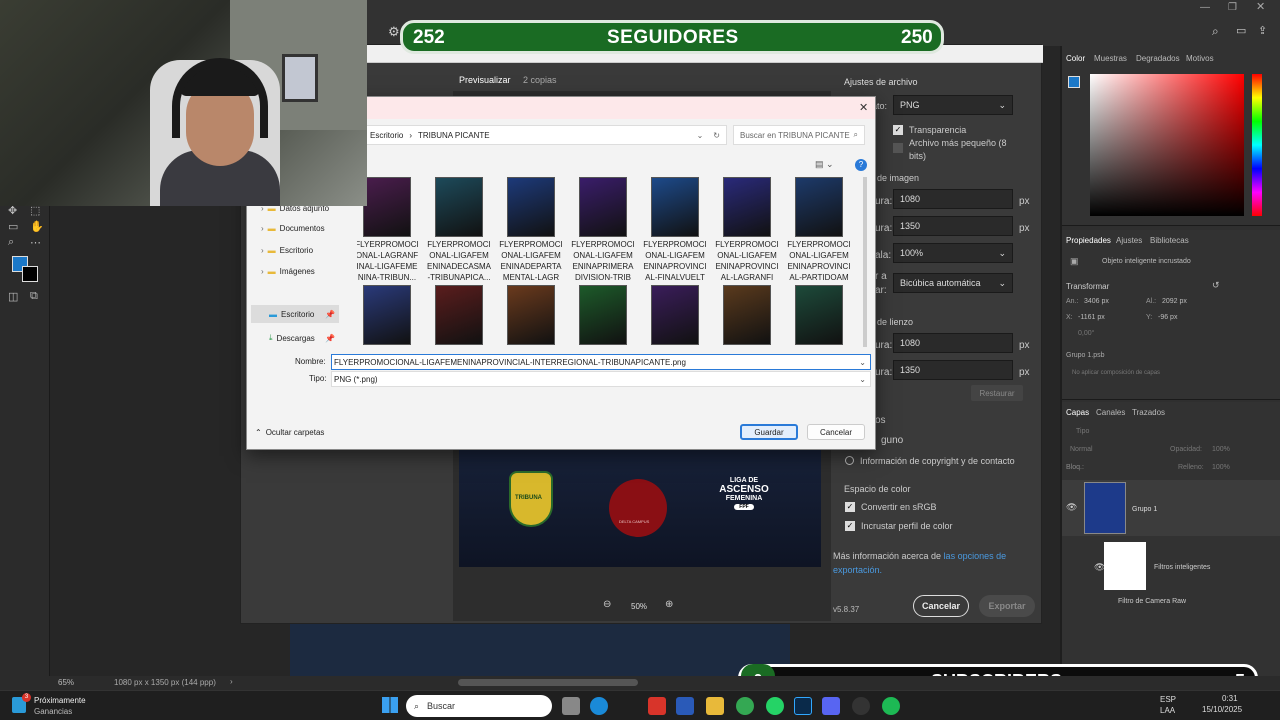 This screenshot has width=1280, height=720. I want to click on width-value: 3406 px, so click(1096, 301).